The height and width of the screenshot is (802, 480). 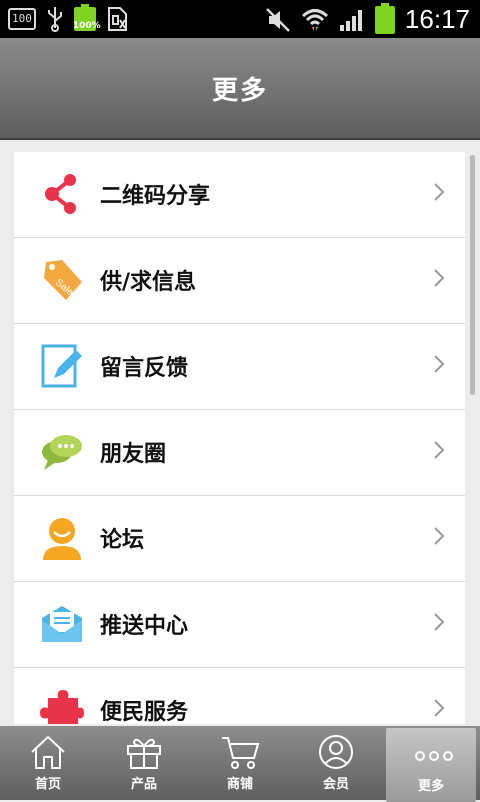 I want to click on title-bar: 更多, so click(x=240, y=89).